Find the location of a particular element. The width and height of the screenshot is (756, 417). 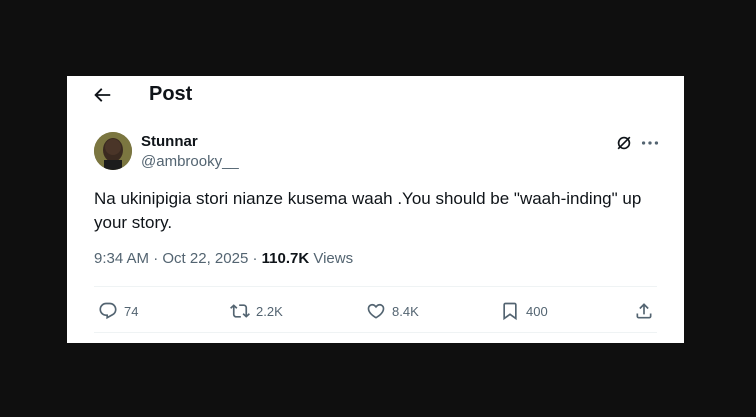

reply-icon is located at coordinates (108, 311).